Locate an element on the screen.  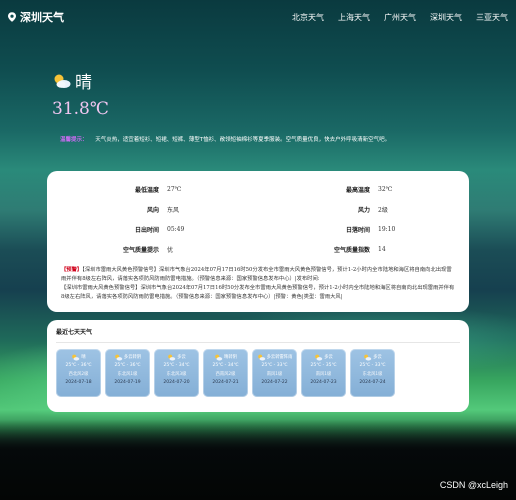
card-condition: 多云转雷阵雨 is located at coordinates (279, 357).